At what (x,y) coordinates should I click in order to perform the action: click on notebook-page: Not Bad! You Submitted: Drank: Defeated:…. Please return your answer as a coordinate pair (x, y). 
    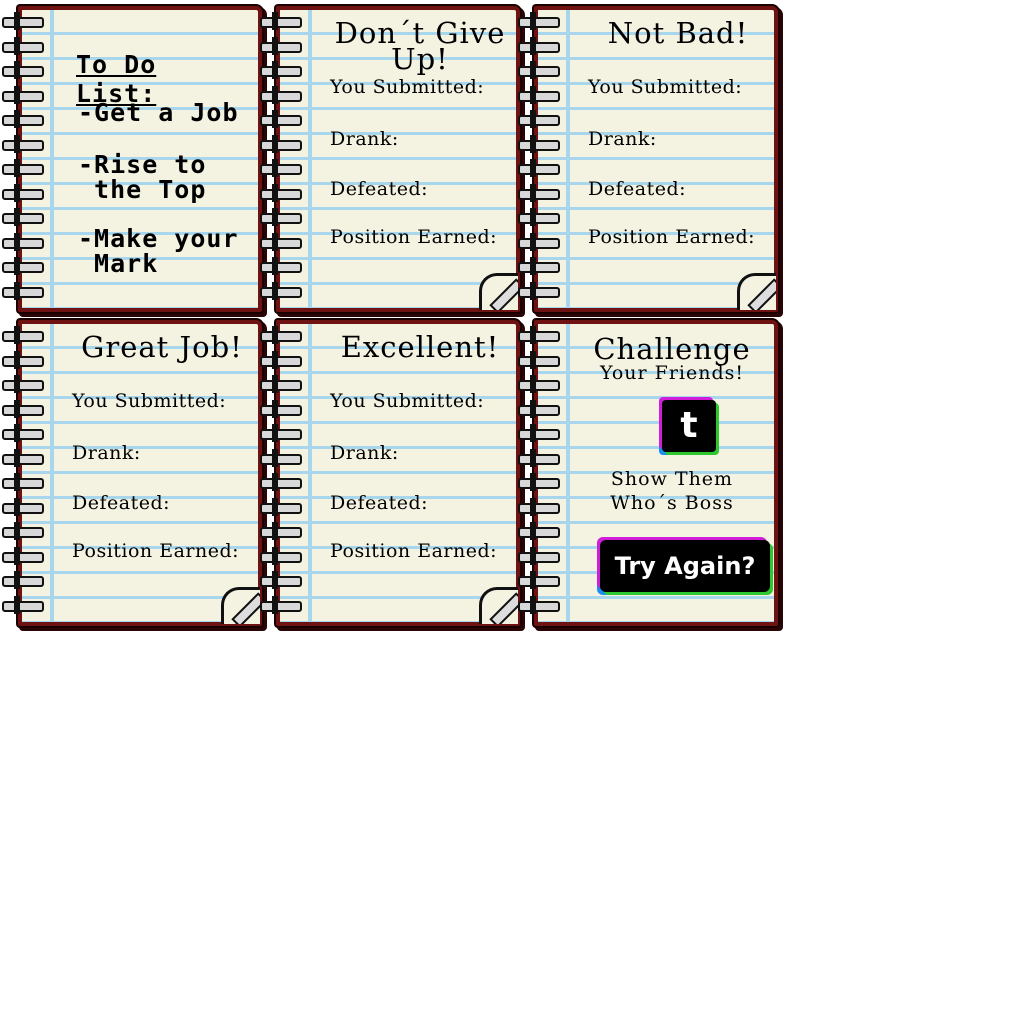
    Looking at the image, I should click on (656, 159).